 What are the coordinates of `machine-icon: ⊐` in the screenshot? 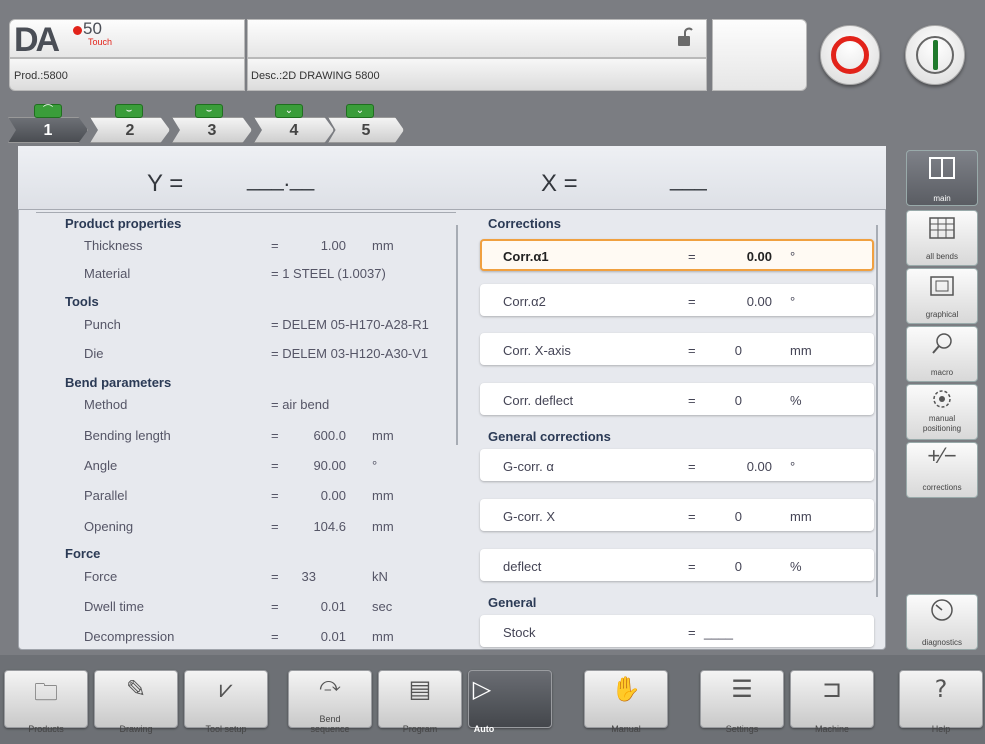 It's located at (832, 689).